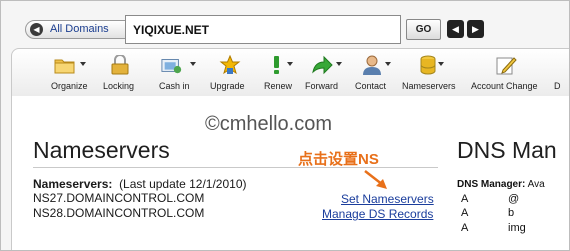 This screenshot has height=251, width=570. Describe the element at coordinates (506, 66) in the screenshot. I see `edit-icon` at that location.